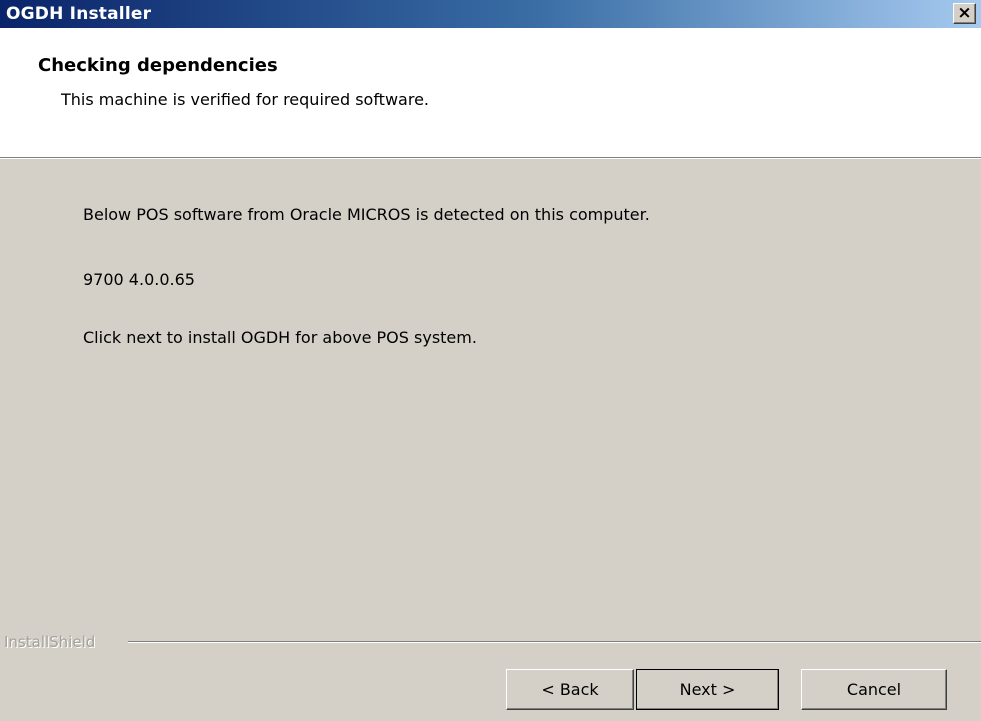 The image size is (981, 721). I want to click on window-title: OGDH Installer, so click(79, 14).